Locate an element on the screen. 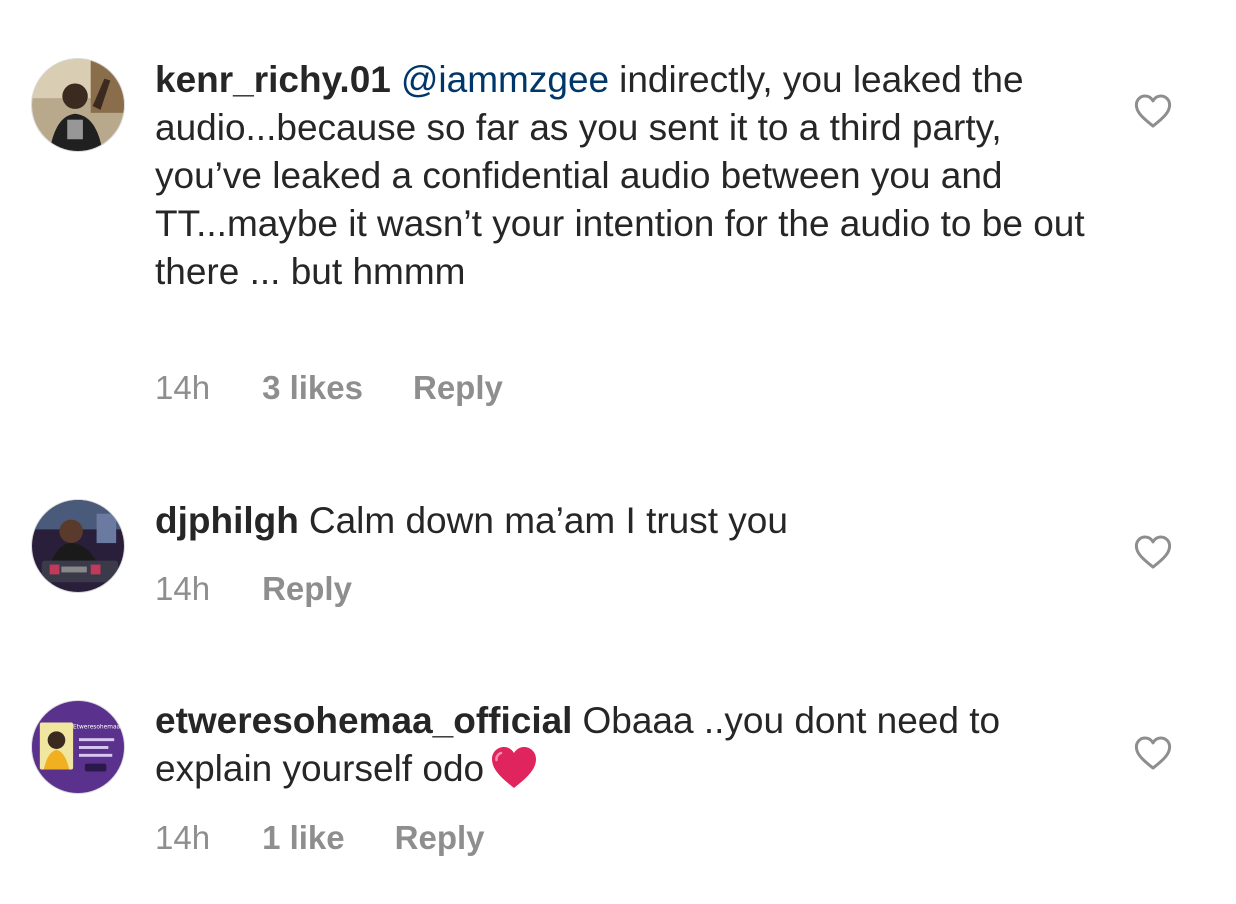  avatar-text: Etweresohemaa is located at coordinates (97, 727).